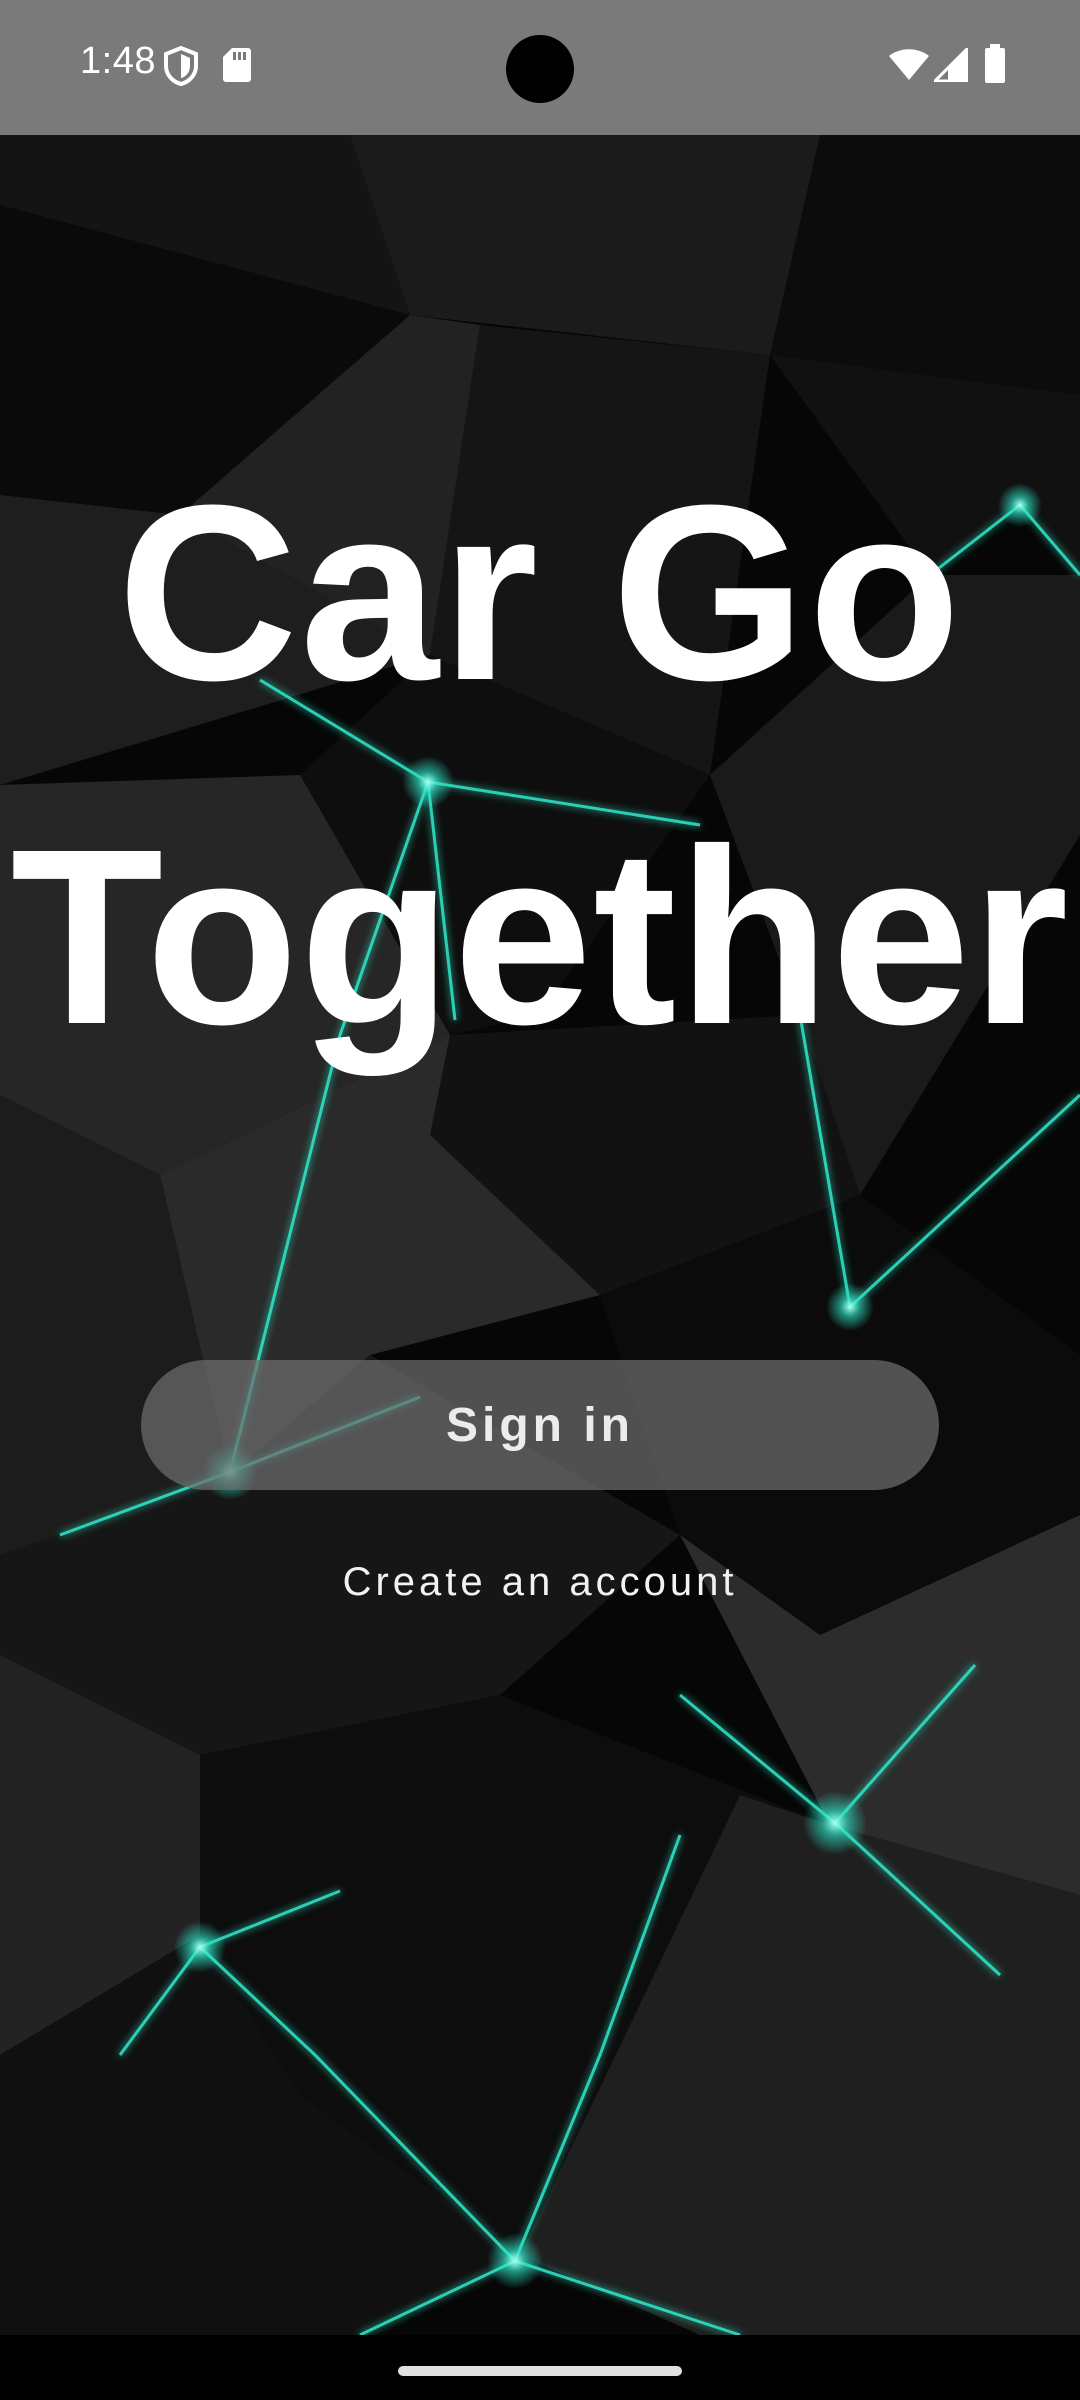 Image resolution: width=1080 pixels, height=2400 pixels. I want to click on app-title-line-1: Car Go, so click(540, 592).